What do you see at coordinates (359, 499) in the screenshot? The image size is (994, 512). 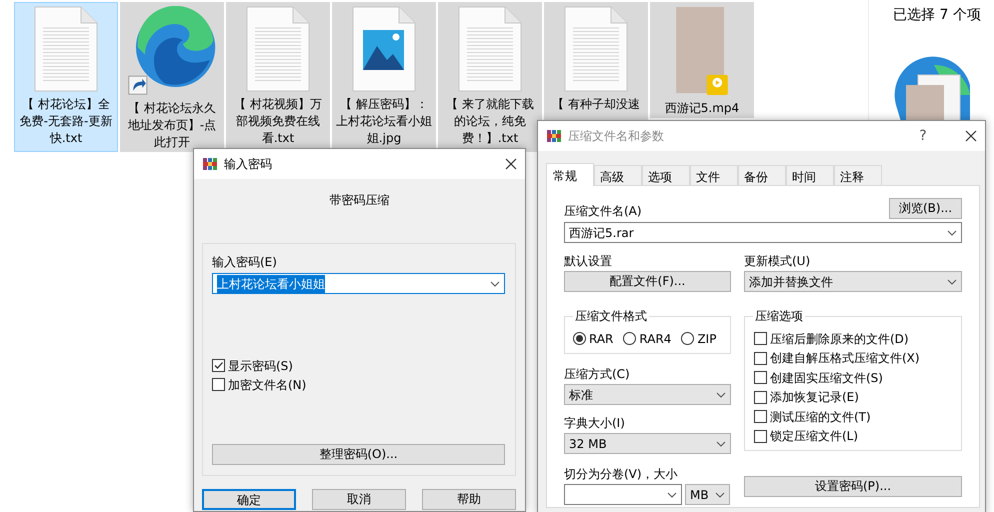 I see `dialog-button: 取消` at bounding box center [359, 499].